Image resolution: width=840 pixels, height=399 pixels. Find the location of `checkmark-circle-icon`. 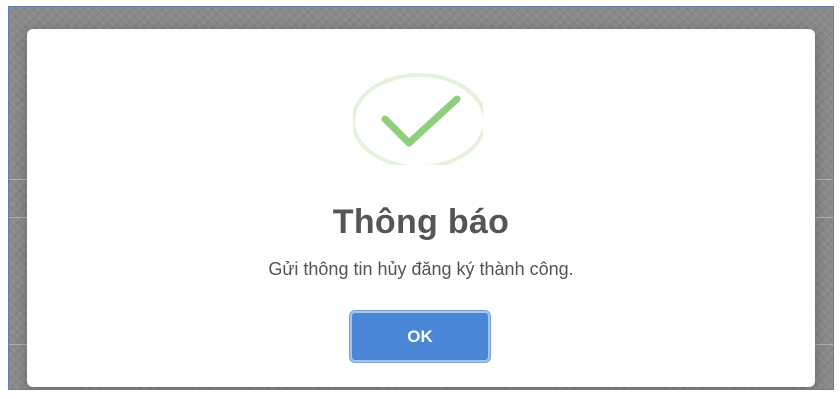

checkmark-circle-icon is located at coordinates (418, 119).